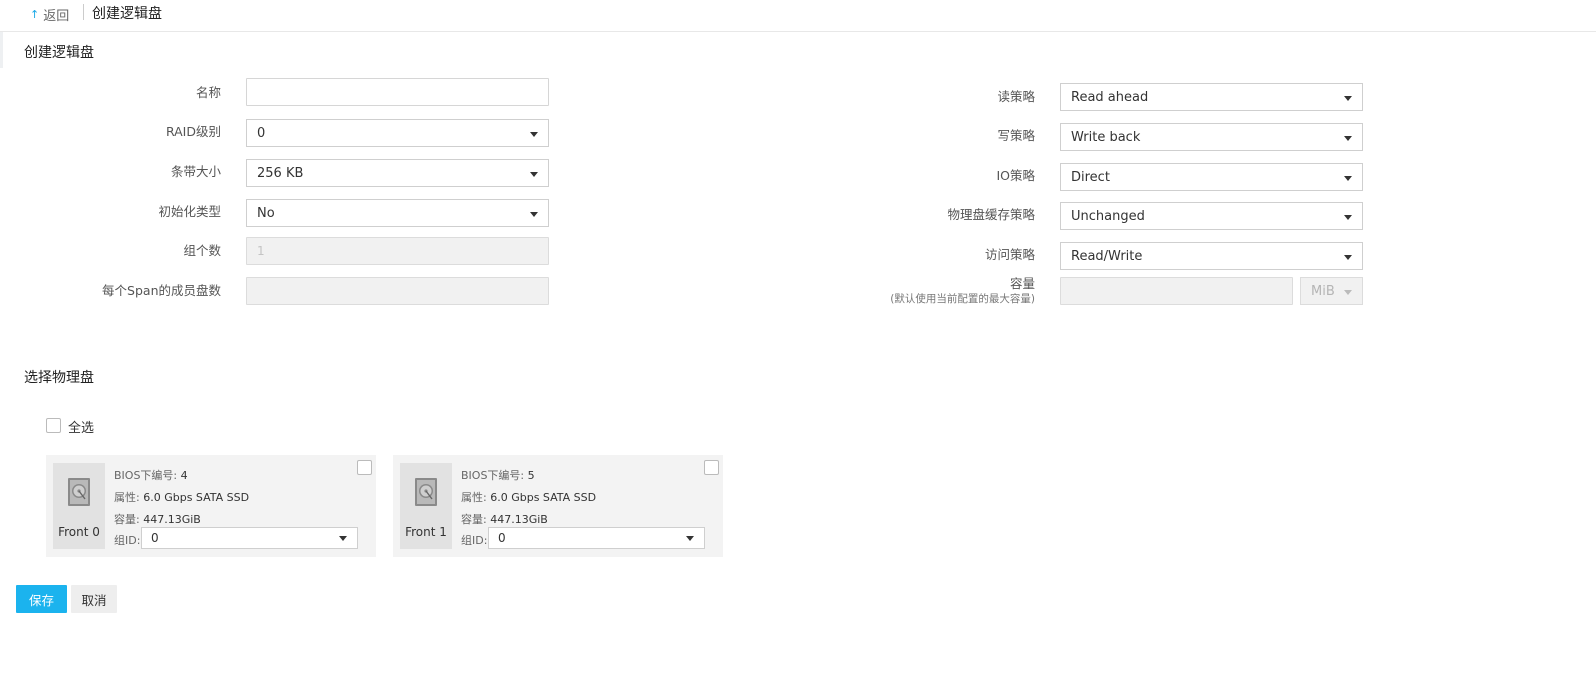 The height and width of the screenshot is (686, 1596). Describe the element at coordinates (266, 213) in the screenshot. I see `init-type-value: No` at that location.